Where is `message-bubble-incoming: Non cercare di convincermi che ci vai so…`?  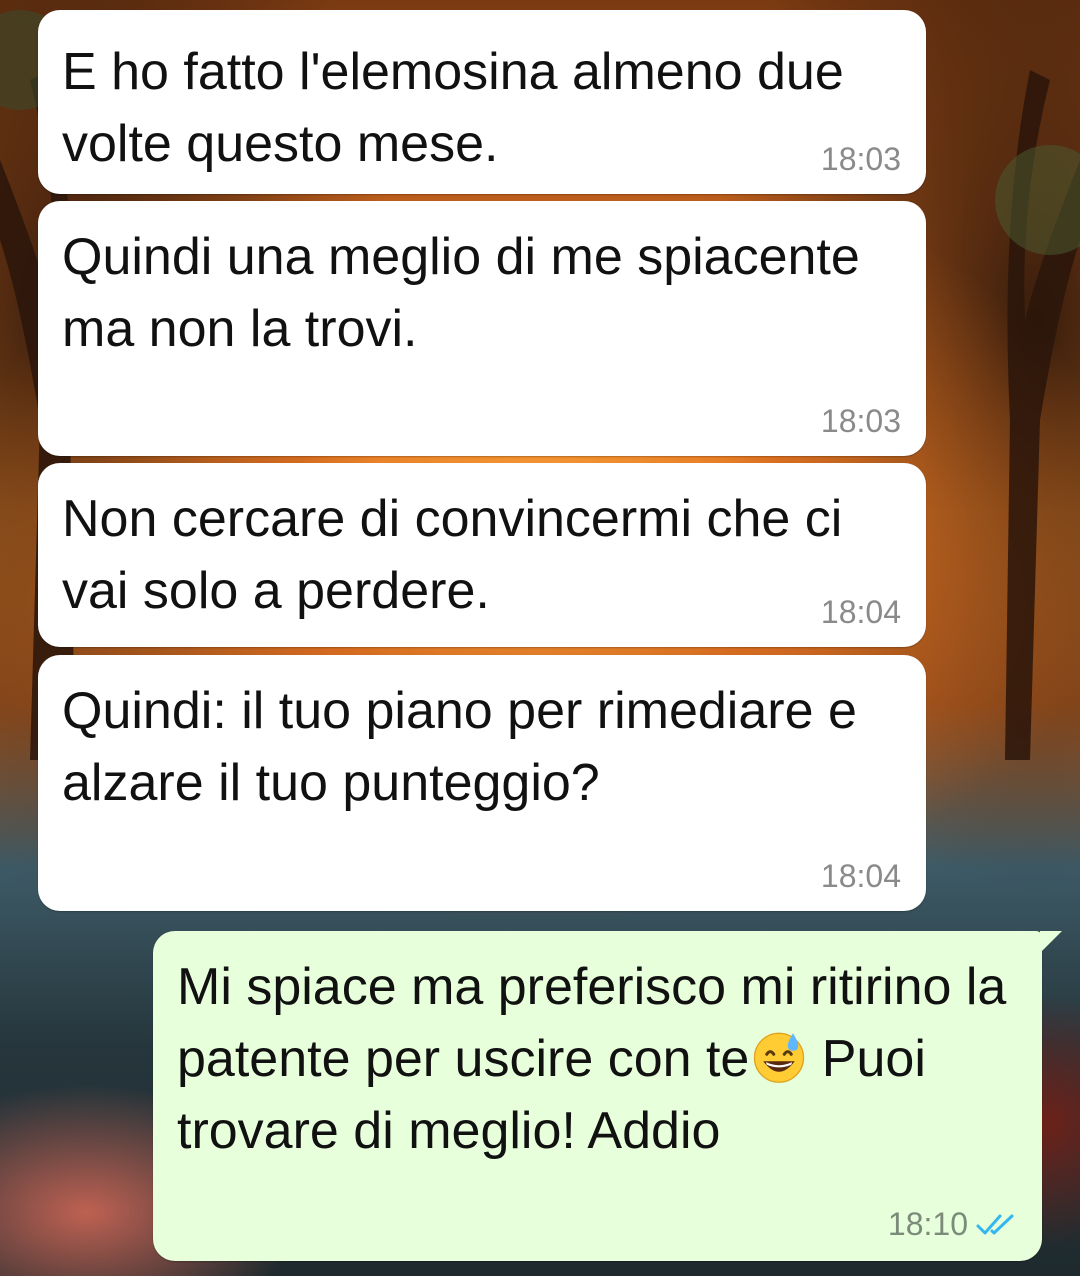
message-bubble-incoming: Non cercare di convincermi che ci vai so… is located at coordinates (482, 555).